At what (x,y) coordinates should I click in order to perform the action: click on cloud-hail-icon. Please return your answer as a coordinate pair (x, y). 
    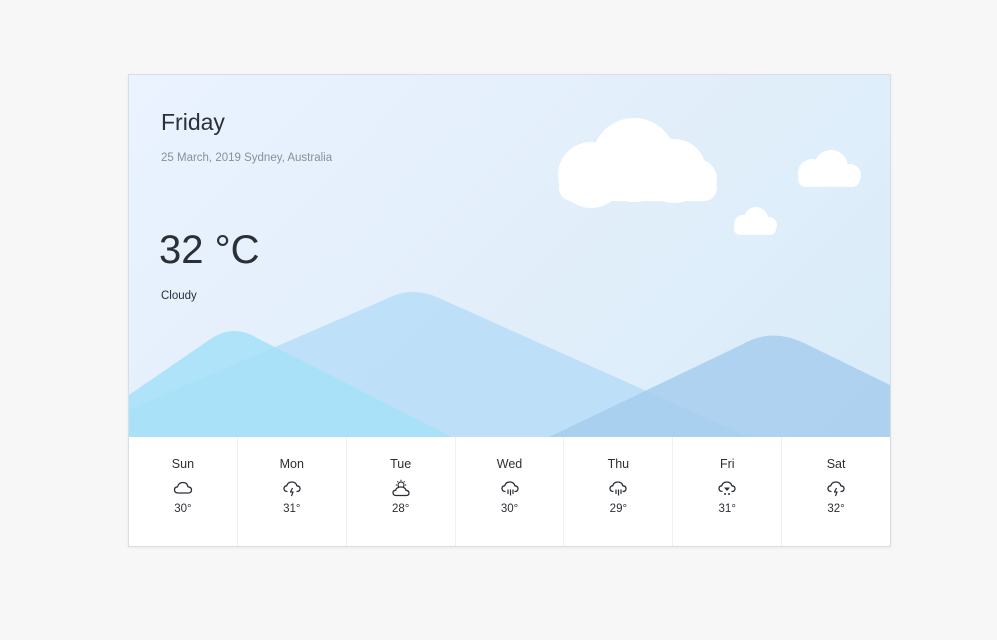
    Looking at the image, I should click on (727, 488).